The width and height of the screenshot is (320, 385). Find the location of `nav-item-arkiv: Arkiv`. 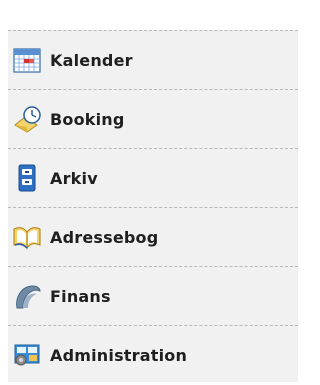

nav-item-arkiv: Arkiv is located at coordinates (153, 178).